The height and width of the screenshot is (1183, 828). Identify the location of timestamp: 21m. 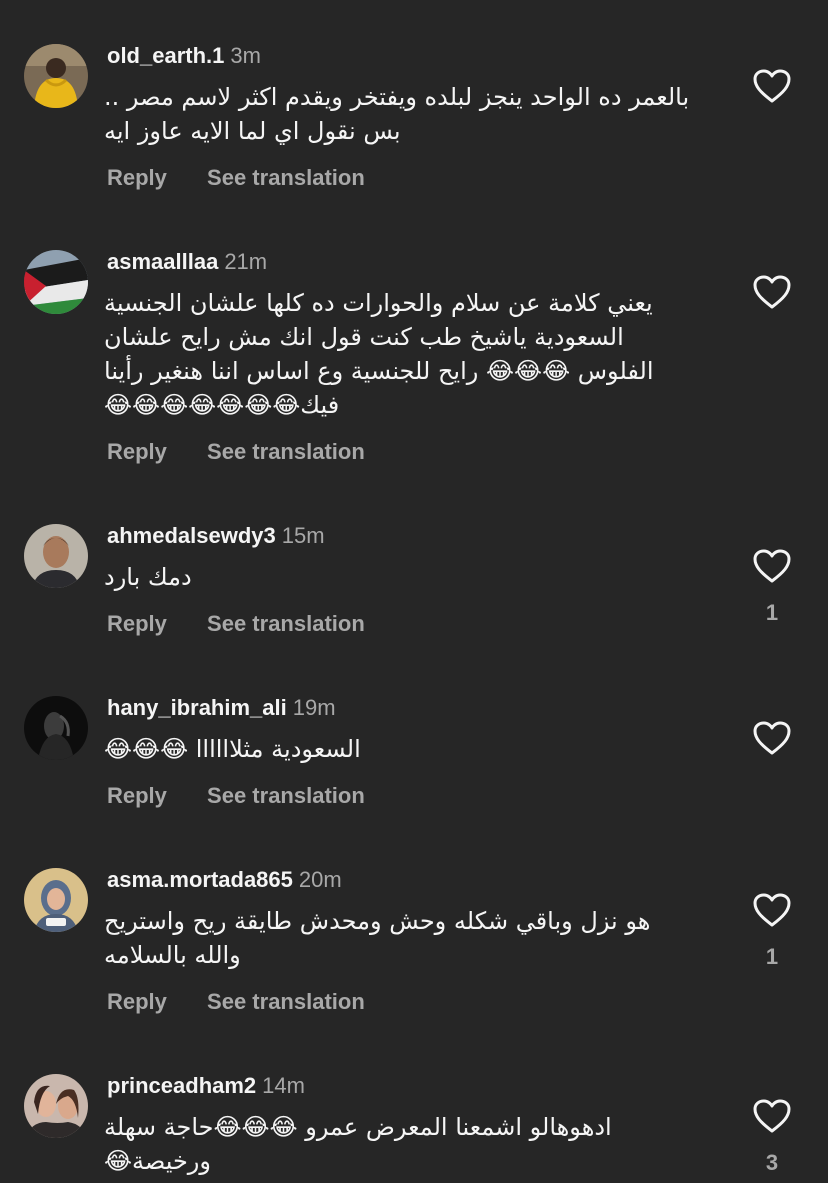
(246, 261).